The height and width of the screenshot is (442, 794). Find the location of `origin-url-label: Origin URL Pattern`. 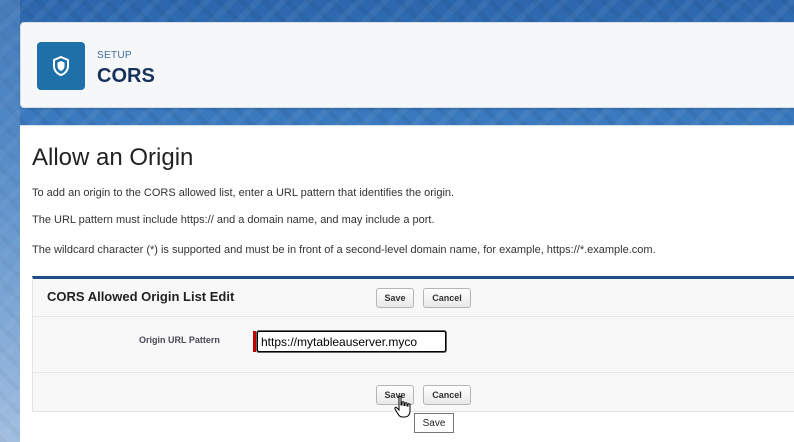

origin-url-label: Origin URL Pattern is located at coordinates (179, 340).